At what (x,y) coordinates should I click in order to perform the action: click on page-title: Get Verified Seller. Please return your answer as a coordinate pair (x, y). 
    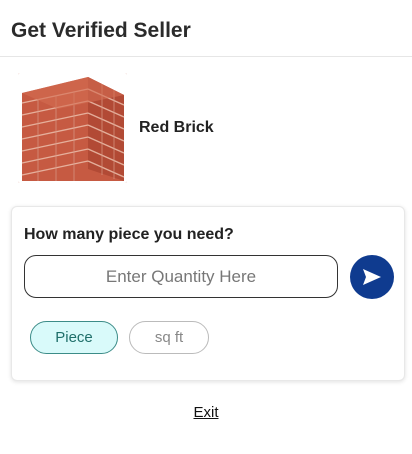
    Looking at the image, I should click on (101, 30).